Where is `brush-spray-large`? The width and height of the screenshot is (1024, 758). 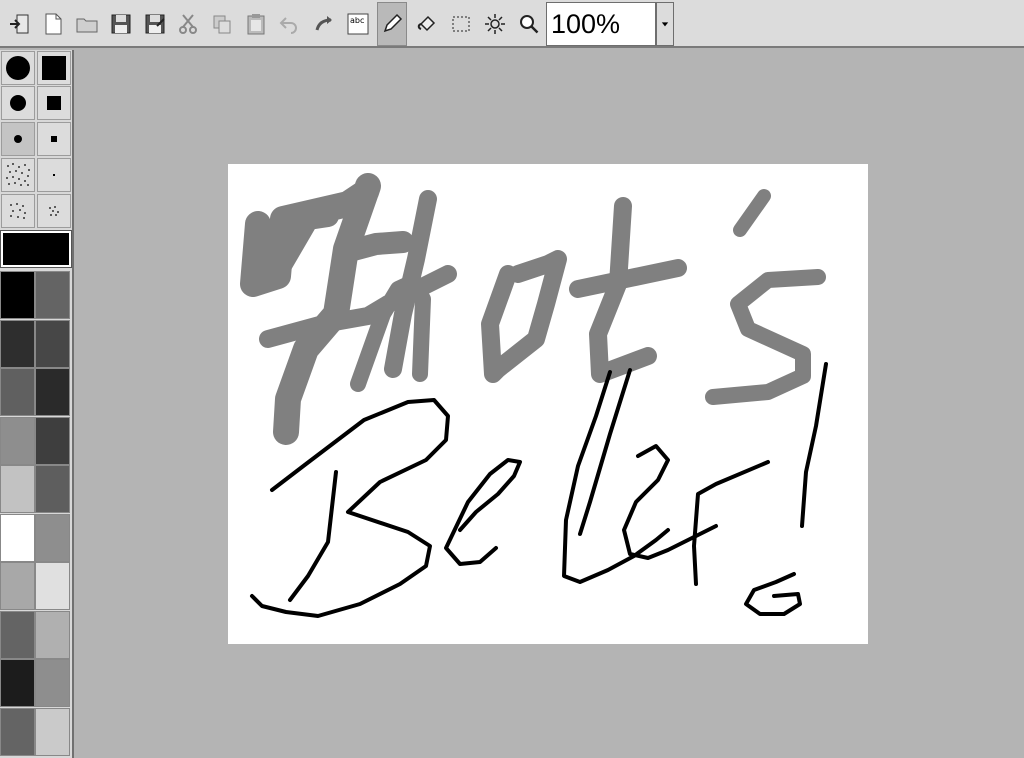
brush-spray-large is located at coordinates (18, 175).